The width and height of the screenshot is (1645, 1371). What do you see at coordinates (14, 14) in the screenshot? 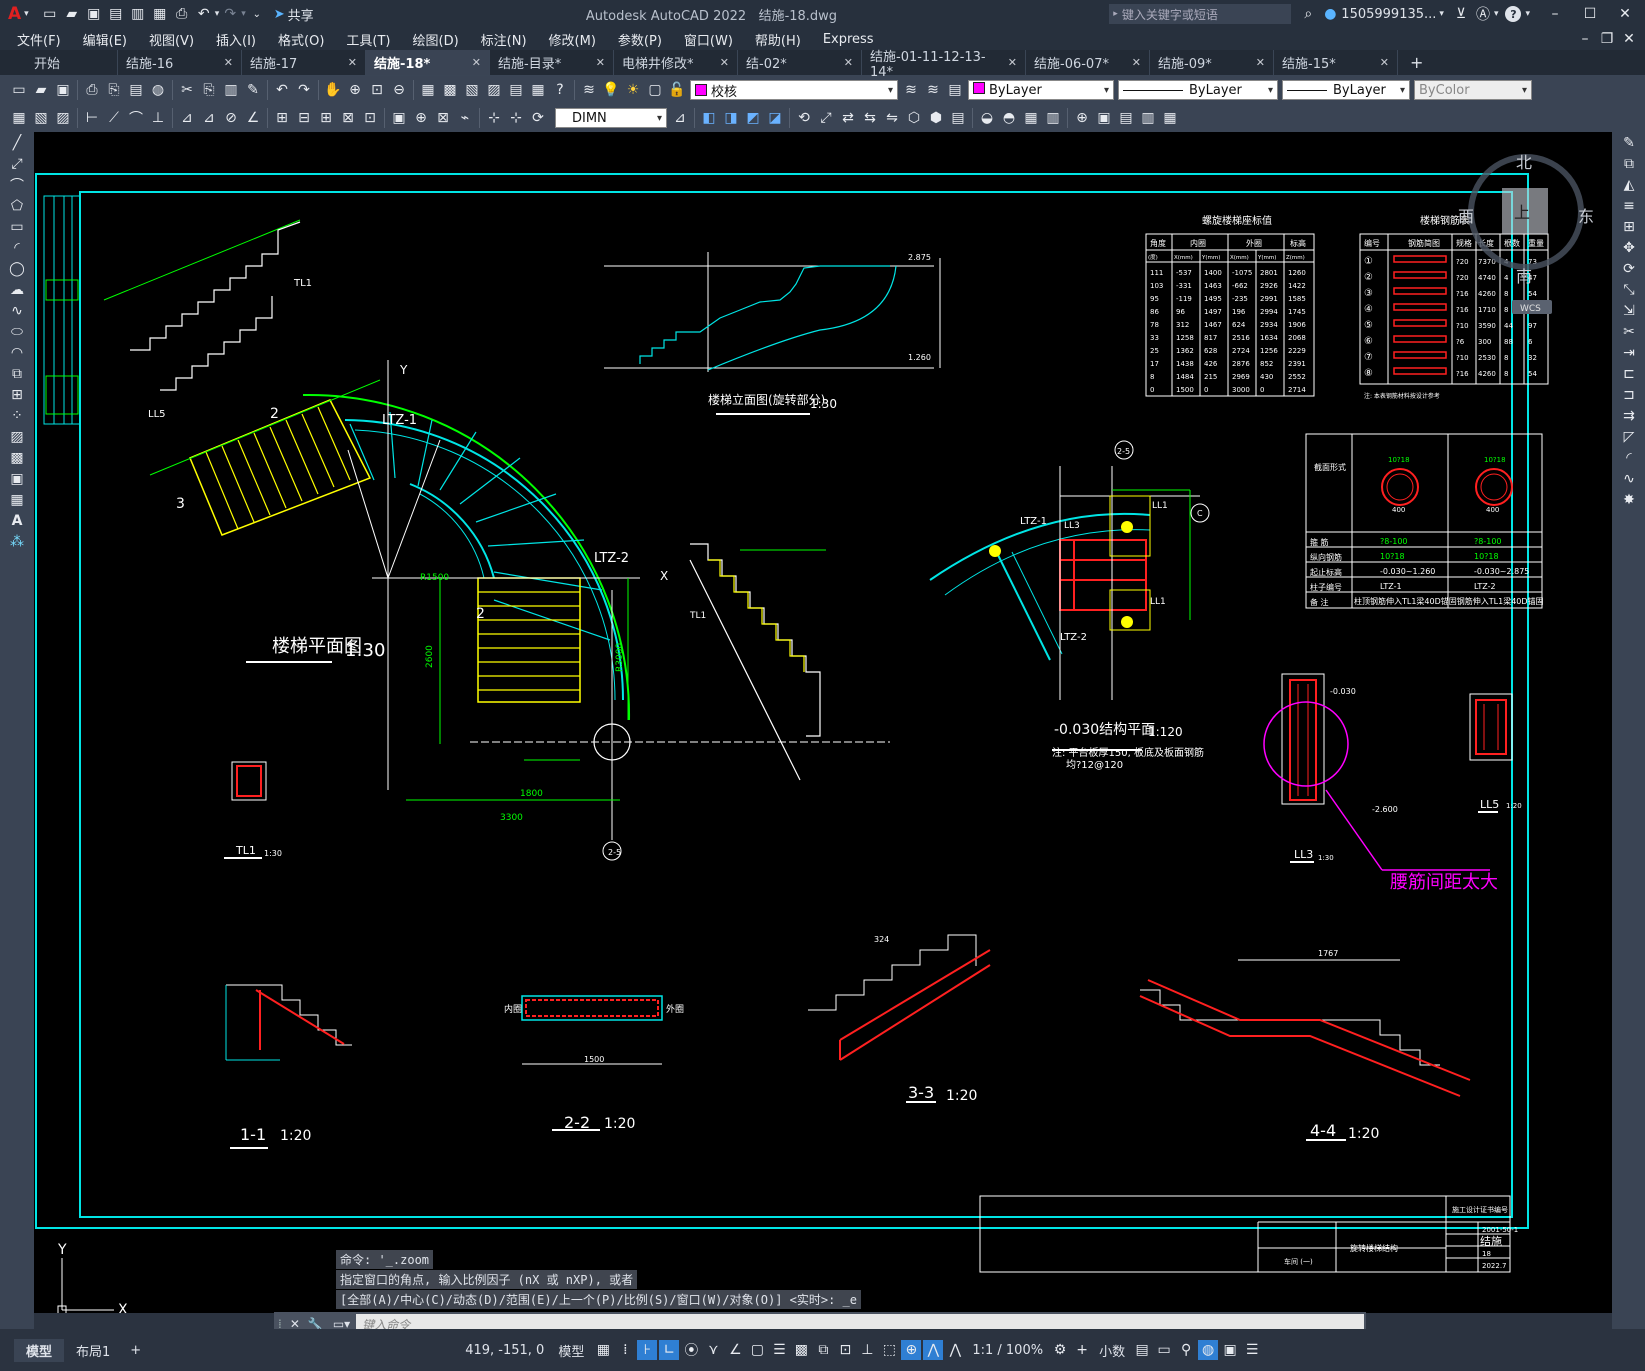
I see `app-logo-icon: A` at bounding box center [14, 14].